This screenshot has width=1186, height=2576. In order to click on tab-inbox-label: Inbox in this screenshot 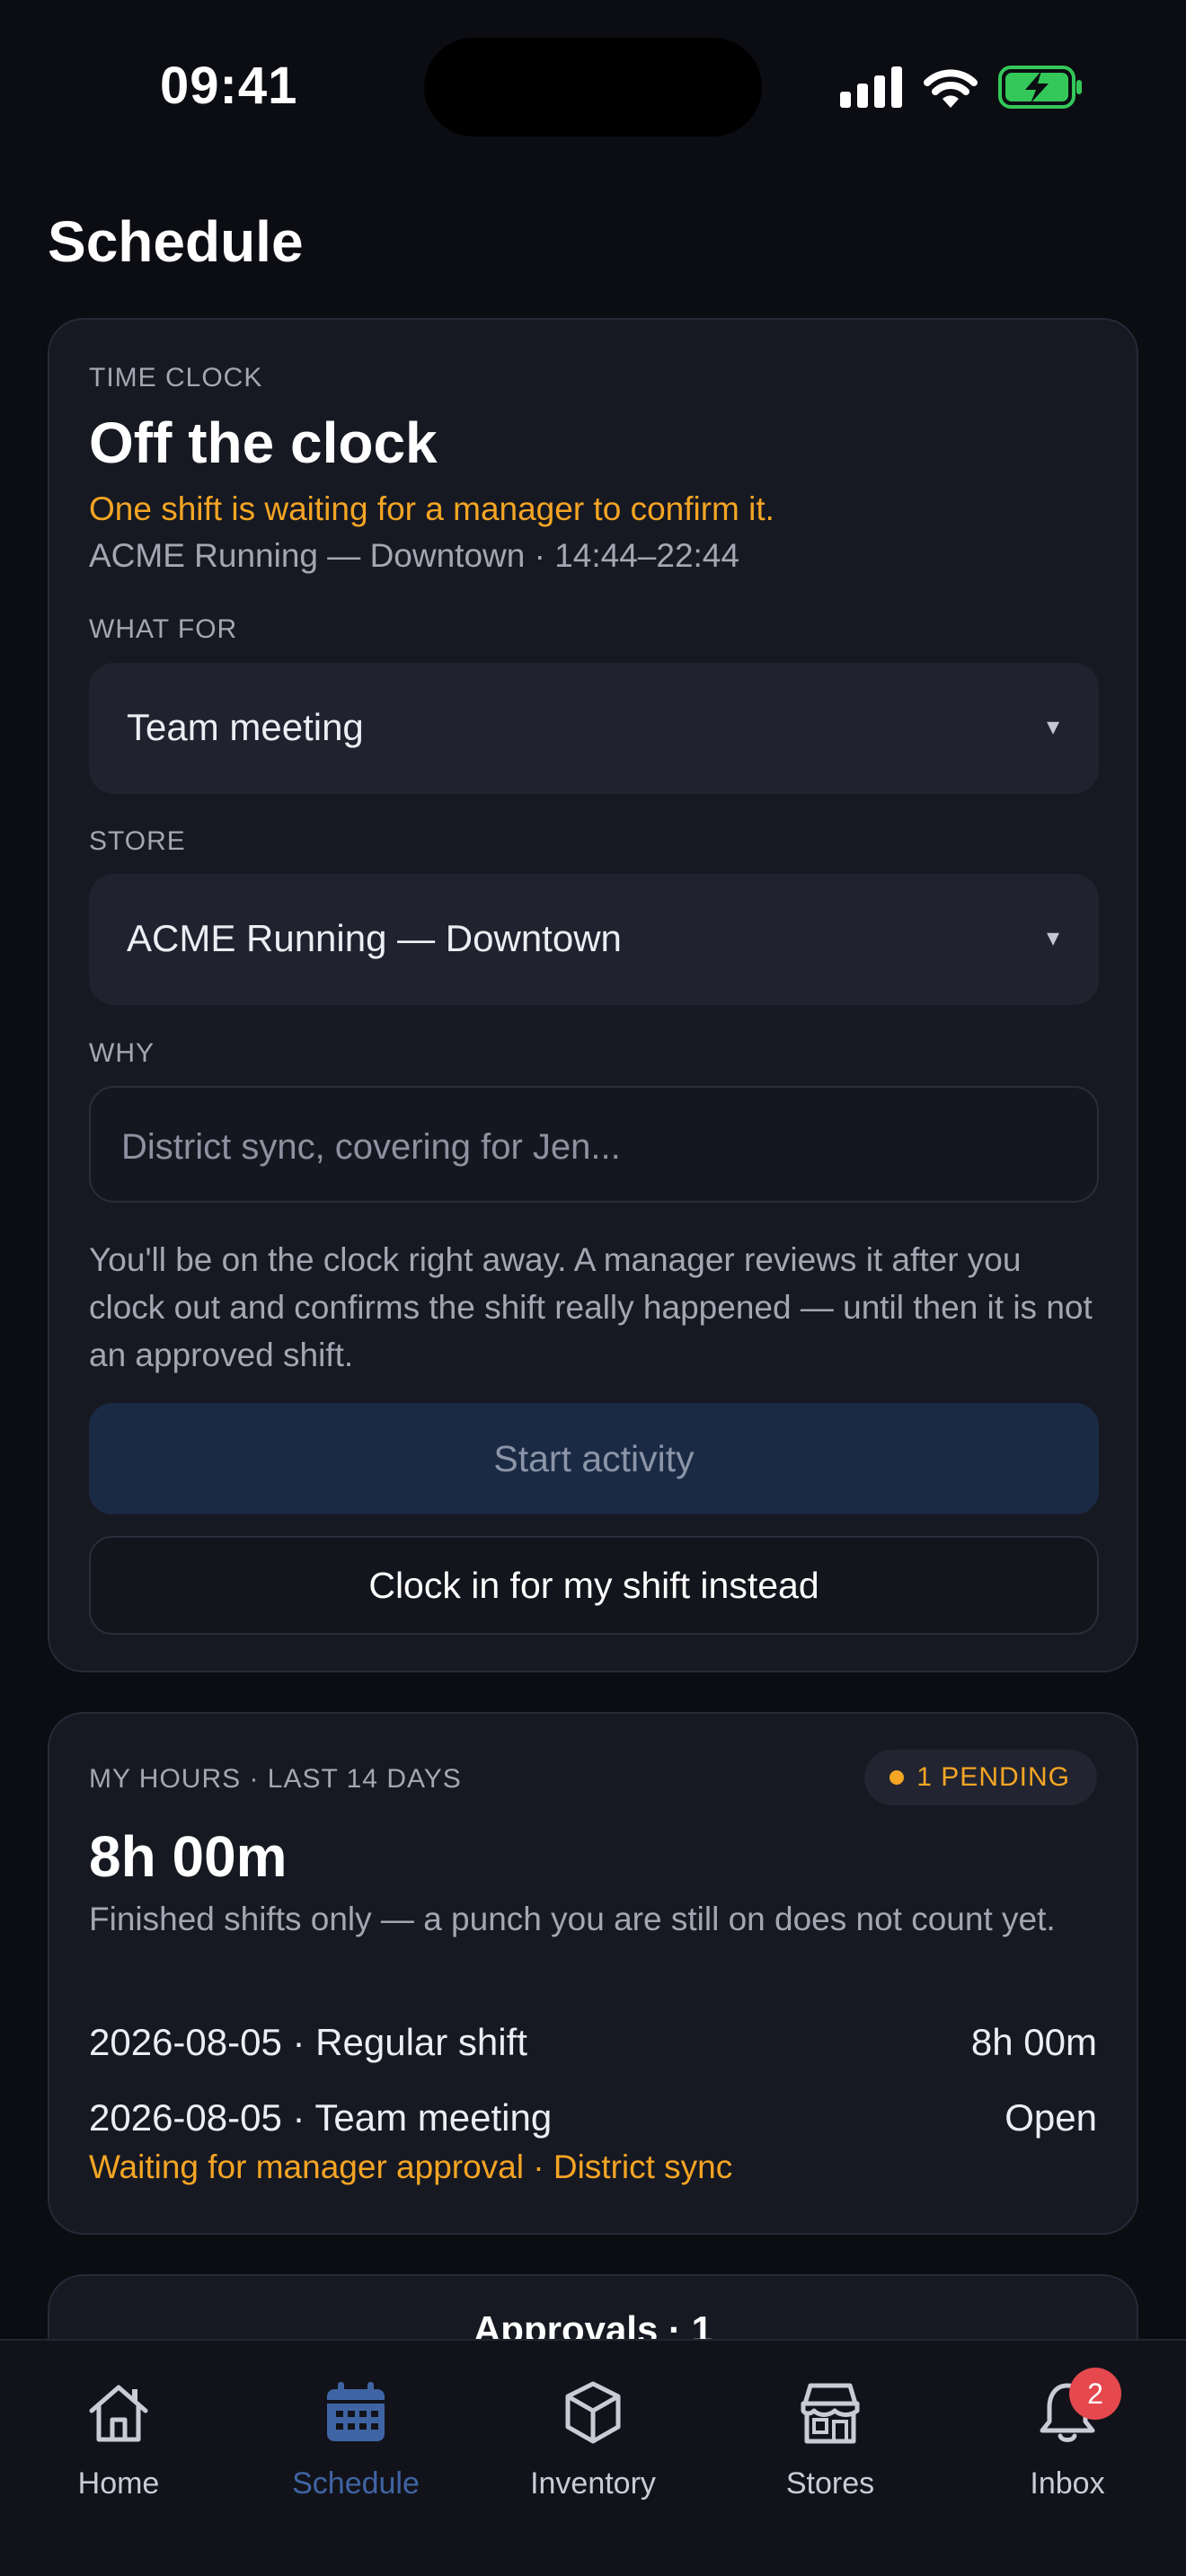, I will do `click(1067, 2483)`.